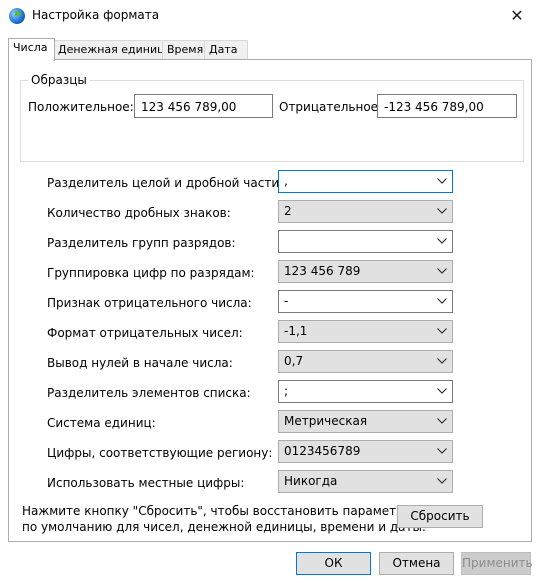  I want to click on native-digits-label: Цифры, соответствующие региону:, so click(160, 453).